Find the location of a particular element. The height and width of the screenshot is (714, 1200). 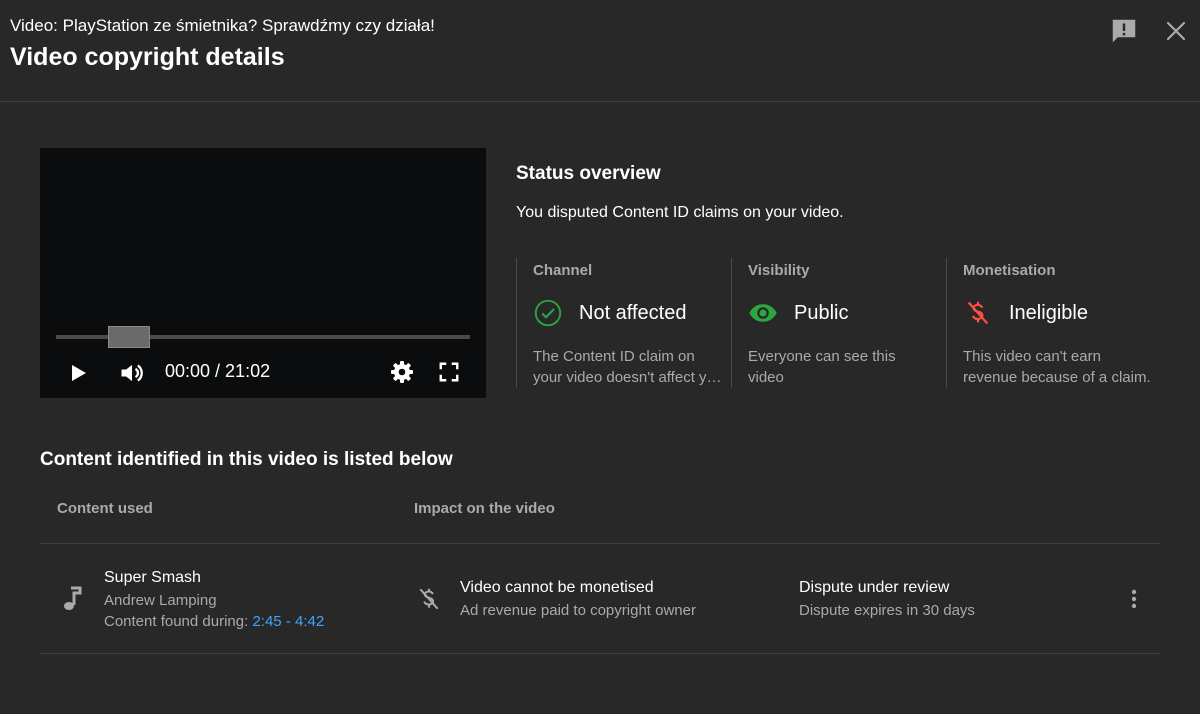

status-monetisation-desc-line2: revenue because of a claim. is located at coordinates (1057, 377).